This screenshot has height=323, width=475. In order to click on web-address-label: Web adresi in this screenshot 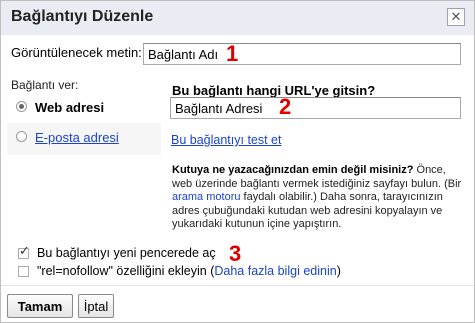, I will do `click(70, 107)`.